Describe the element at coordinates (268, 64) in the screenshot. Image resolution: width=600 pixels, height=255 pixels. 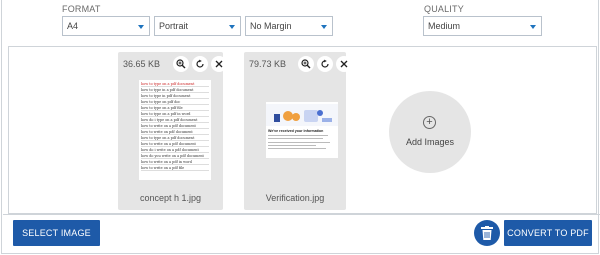
I see `file-size: 79.73 KB` at that location.